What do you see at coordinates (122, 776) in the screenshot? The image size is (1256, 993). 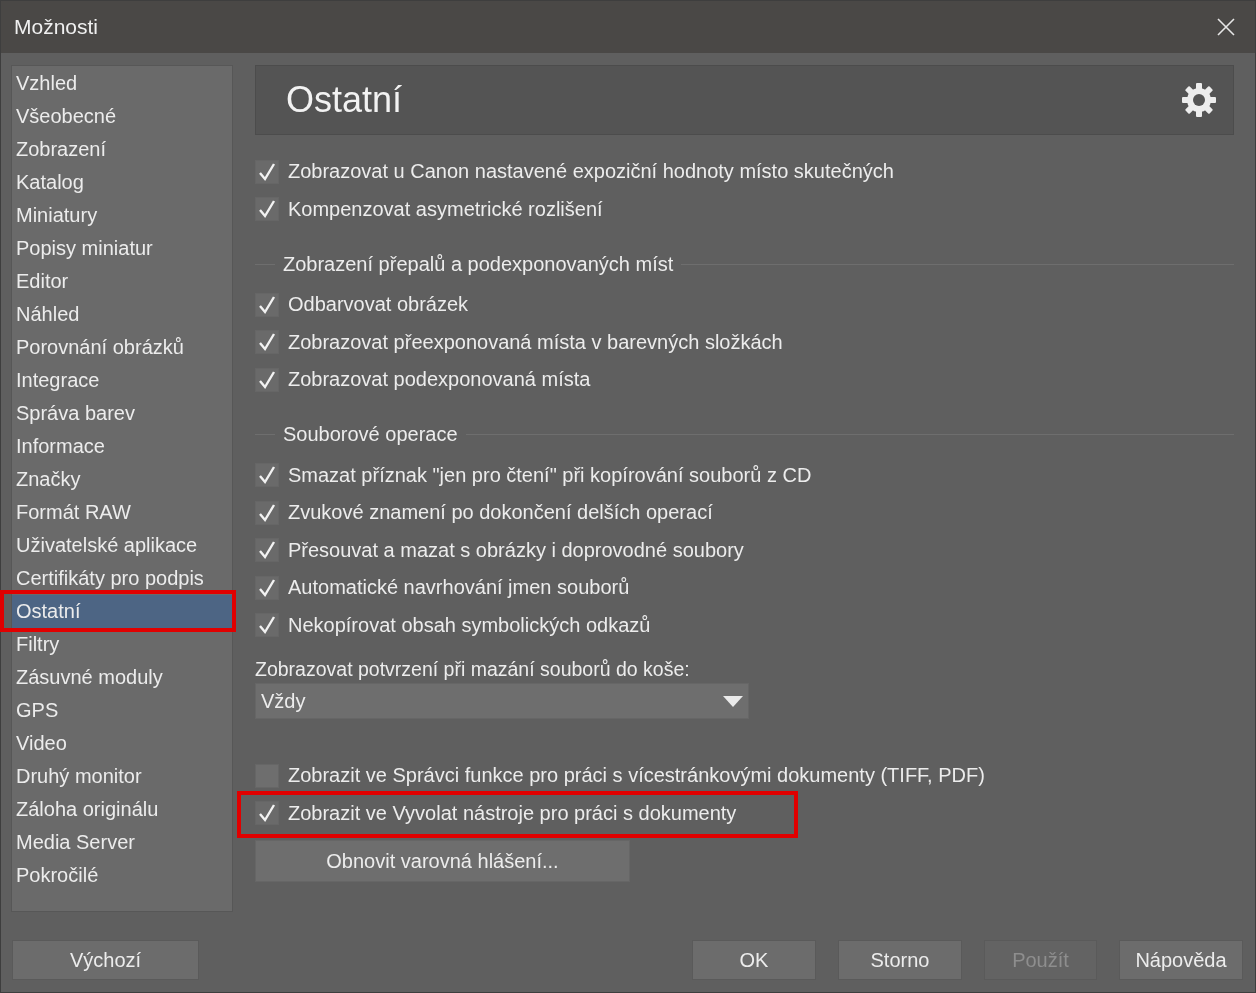 I see `category-item: Druhý monitor` at bounding box center [122, 776].